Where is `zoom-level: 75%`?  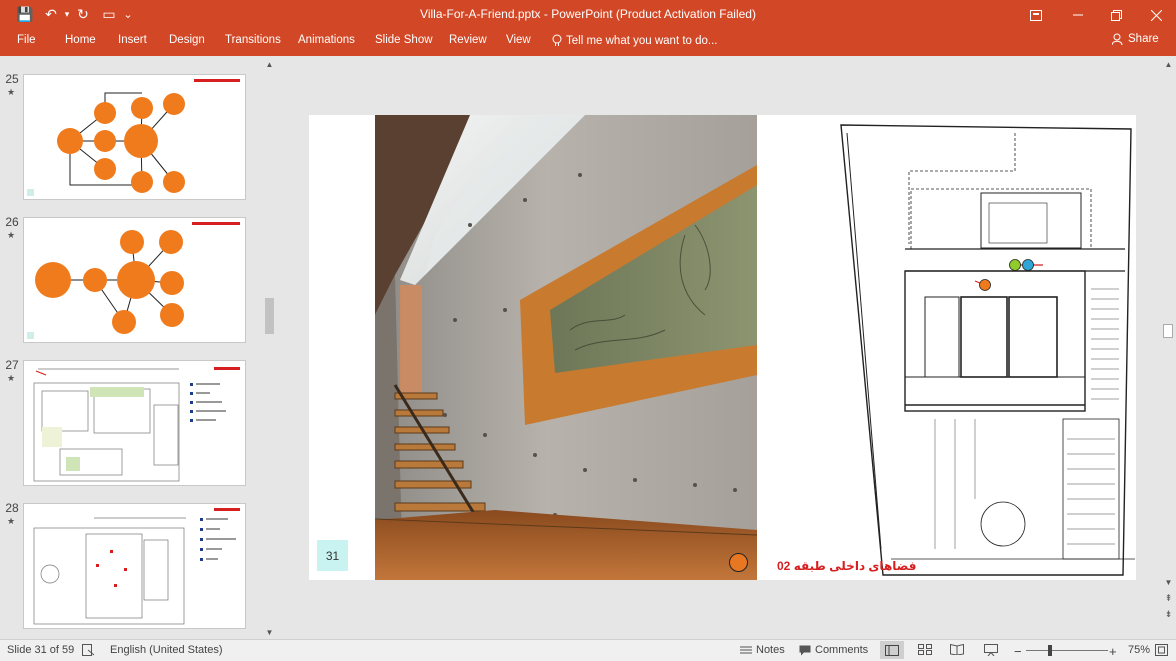
zoom-level: 75% is located at coordinates (1139, 650).